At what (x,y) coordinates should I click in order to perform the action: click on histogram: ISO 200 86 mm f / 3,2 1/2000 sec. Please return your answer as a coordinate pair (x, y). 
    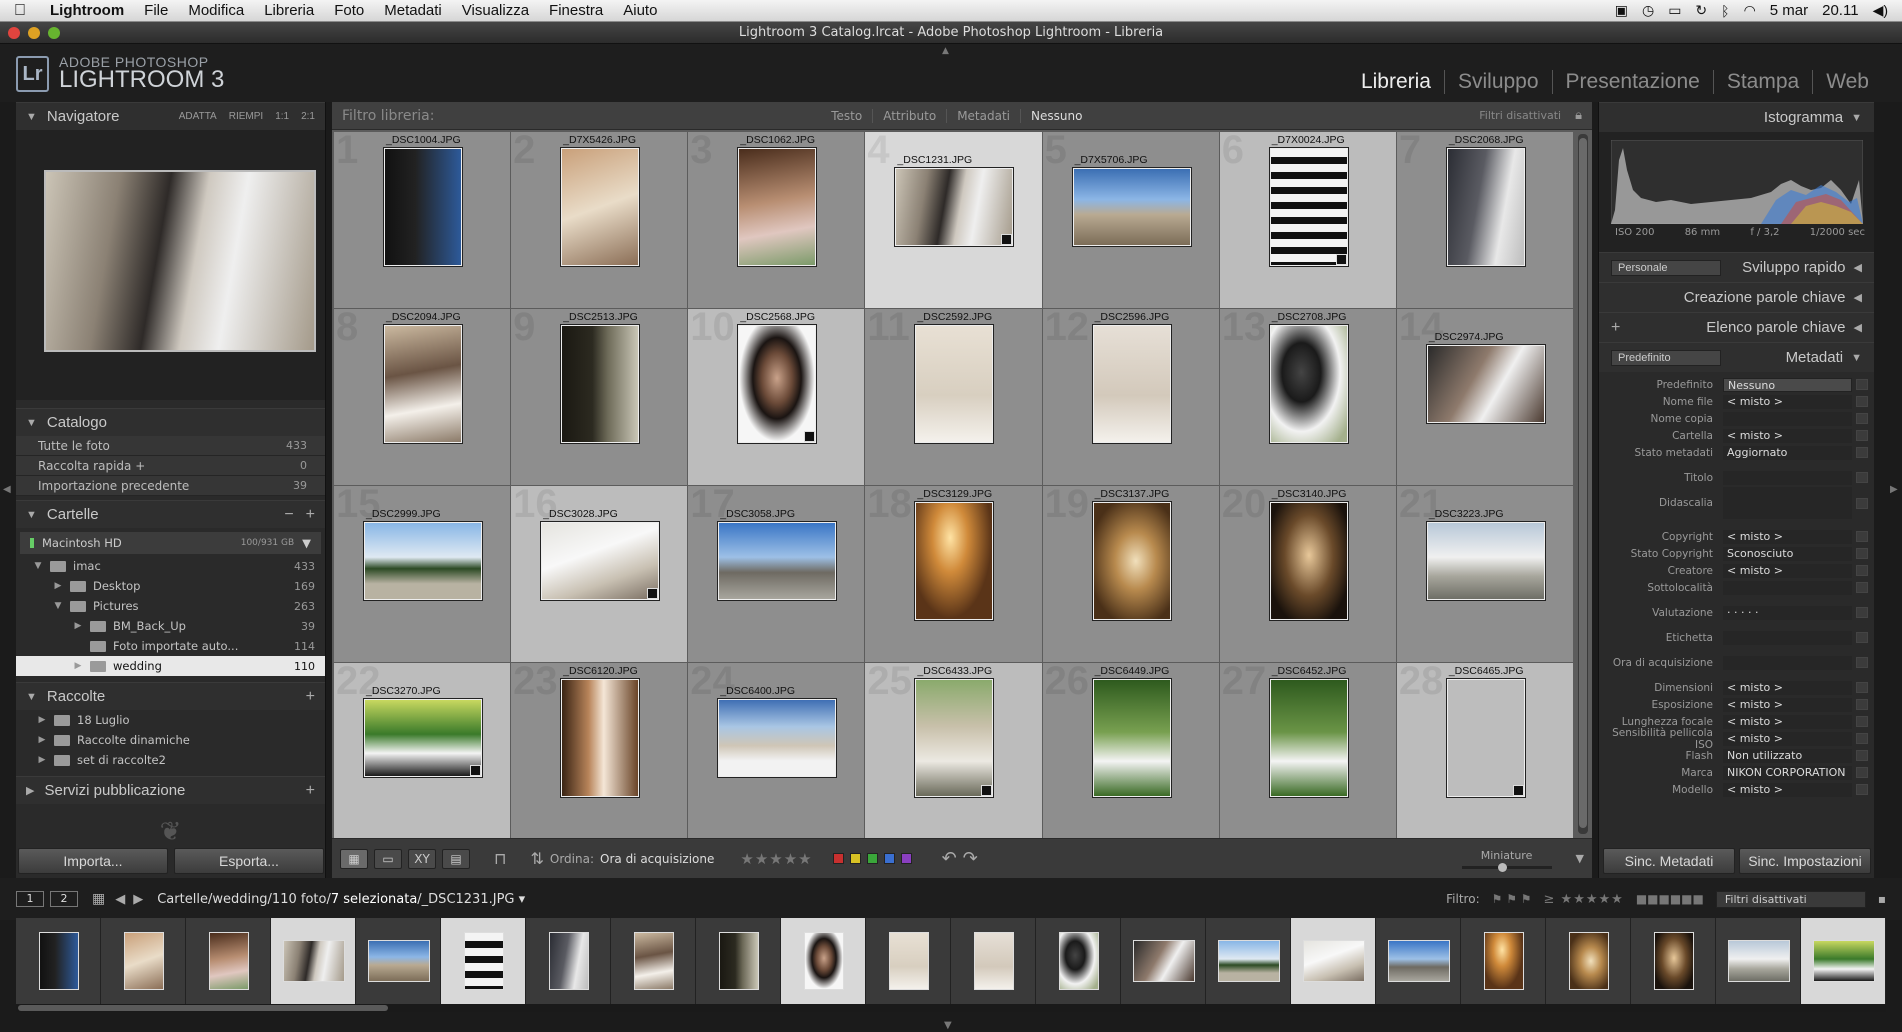
    Looking at the image, I should click on (1736, 192).